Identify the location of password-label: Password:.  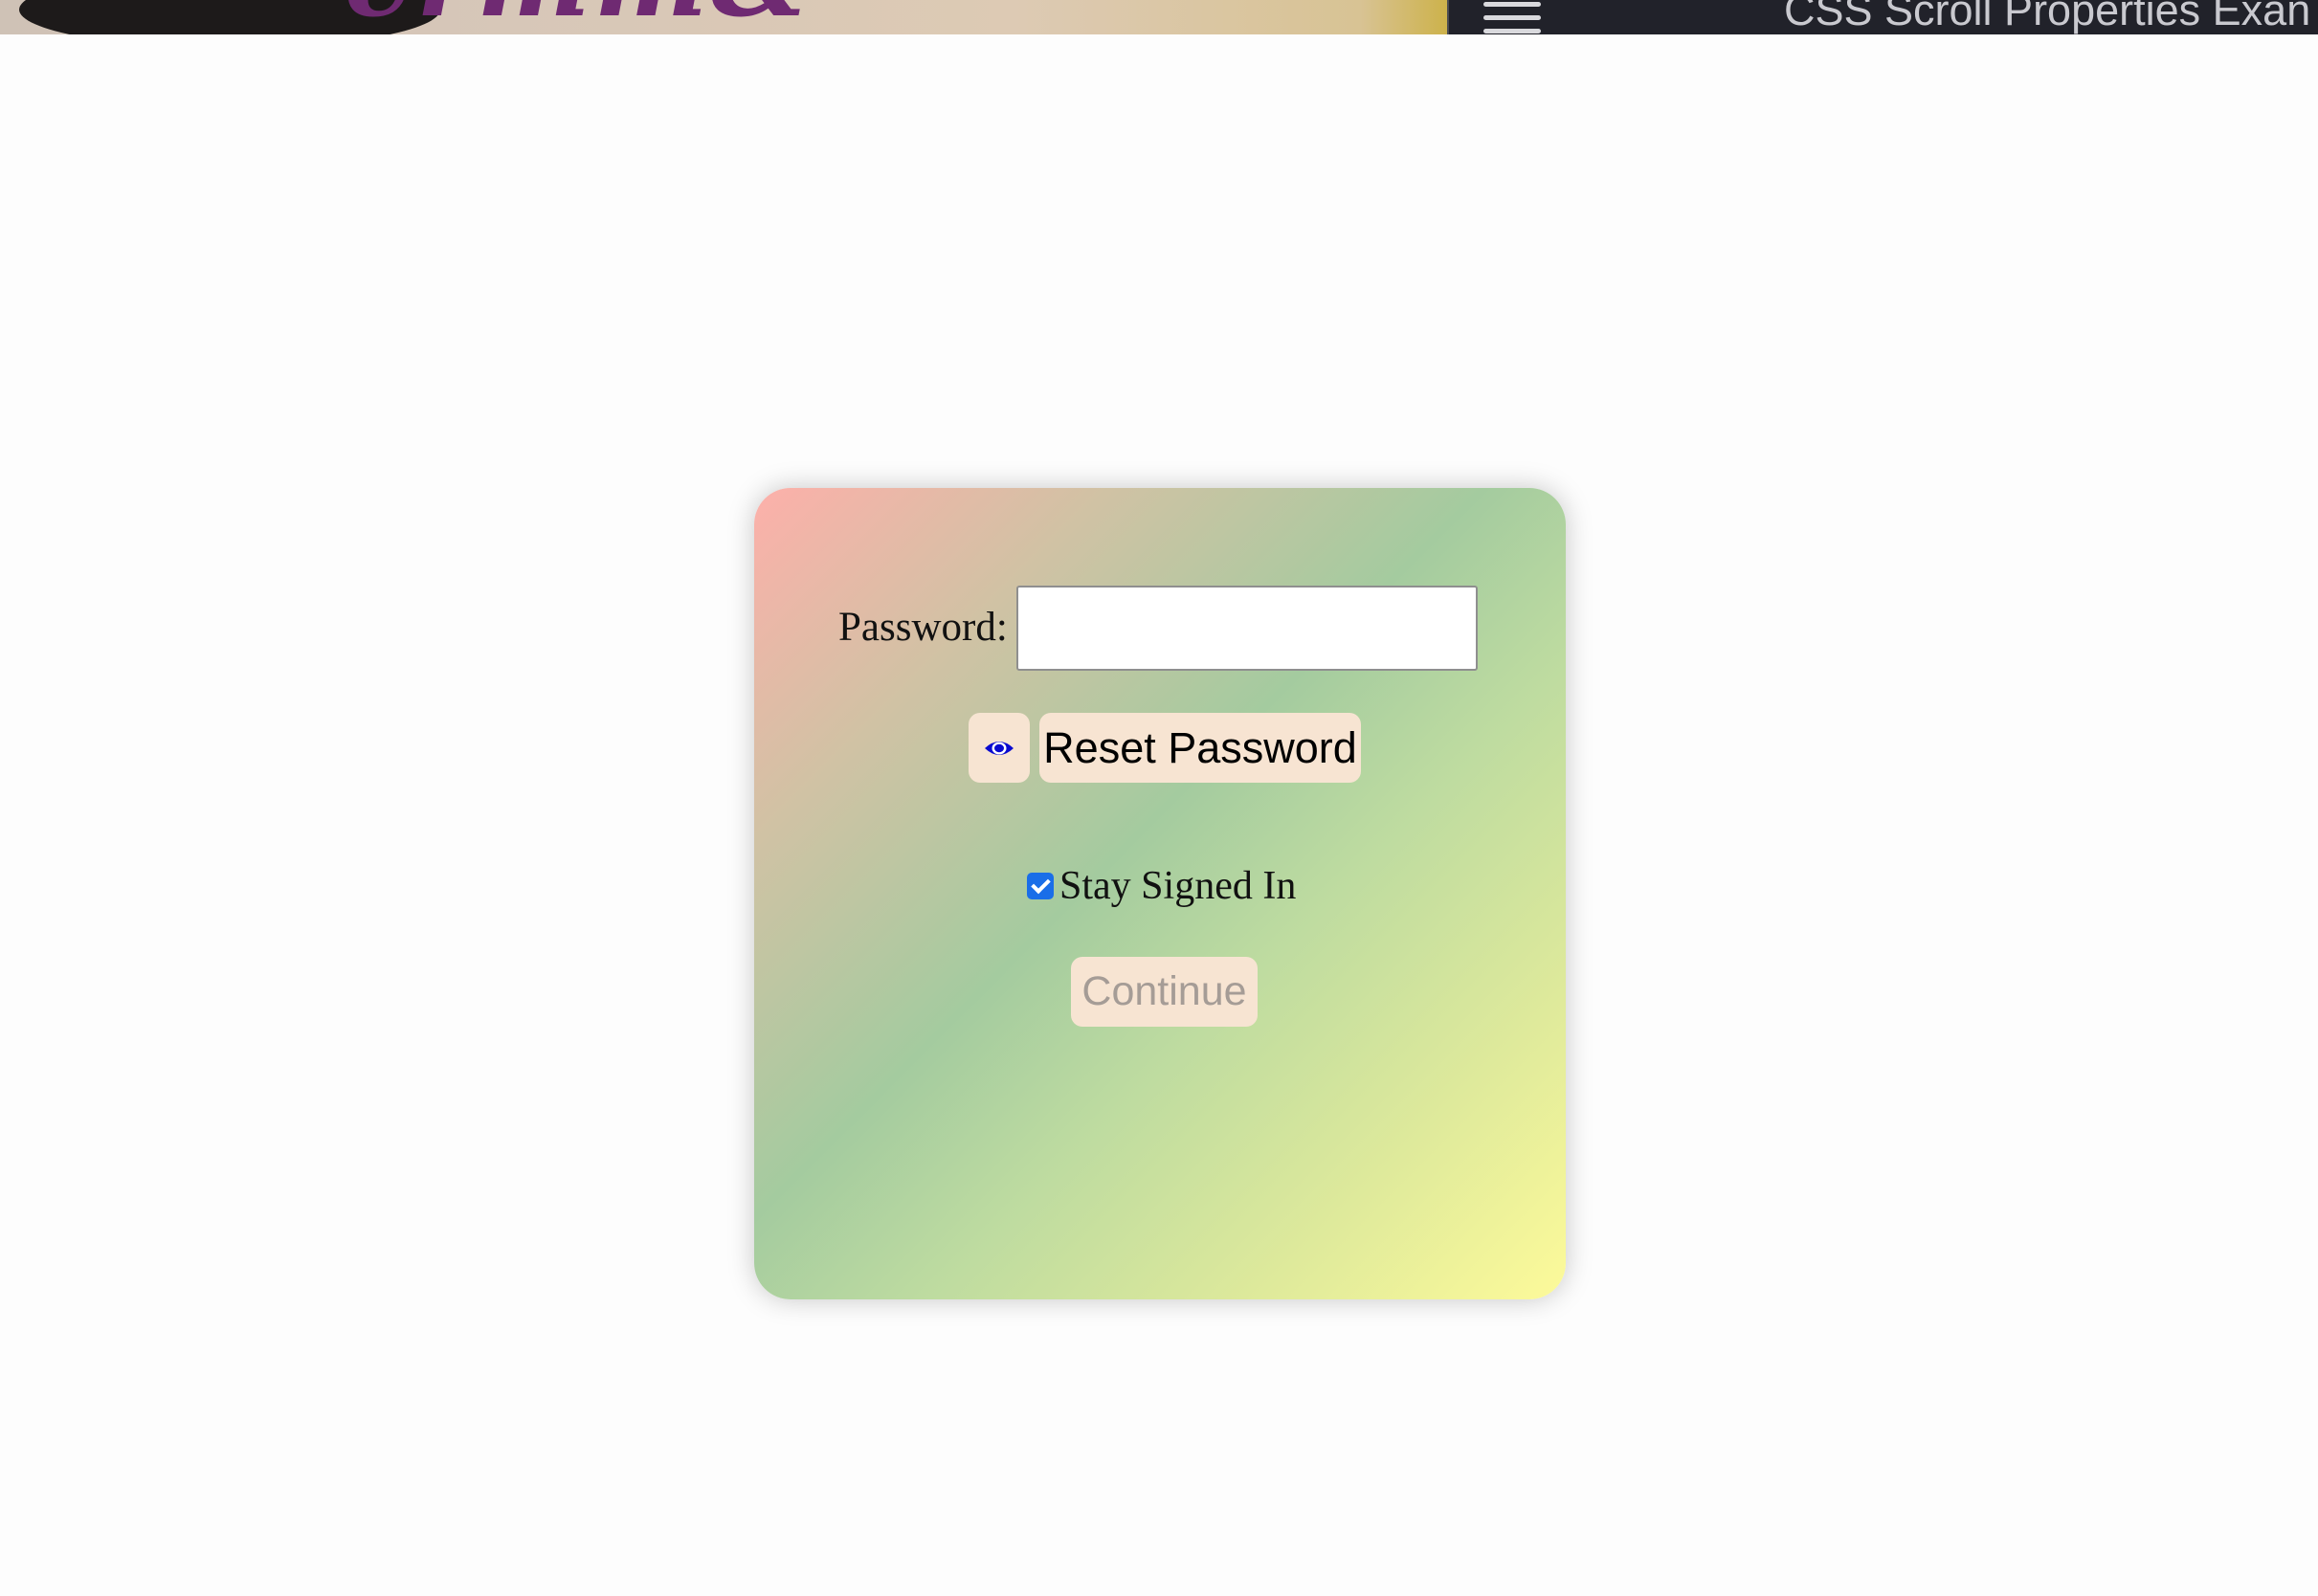
(923, 628).